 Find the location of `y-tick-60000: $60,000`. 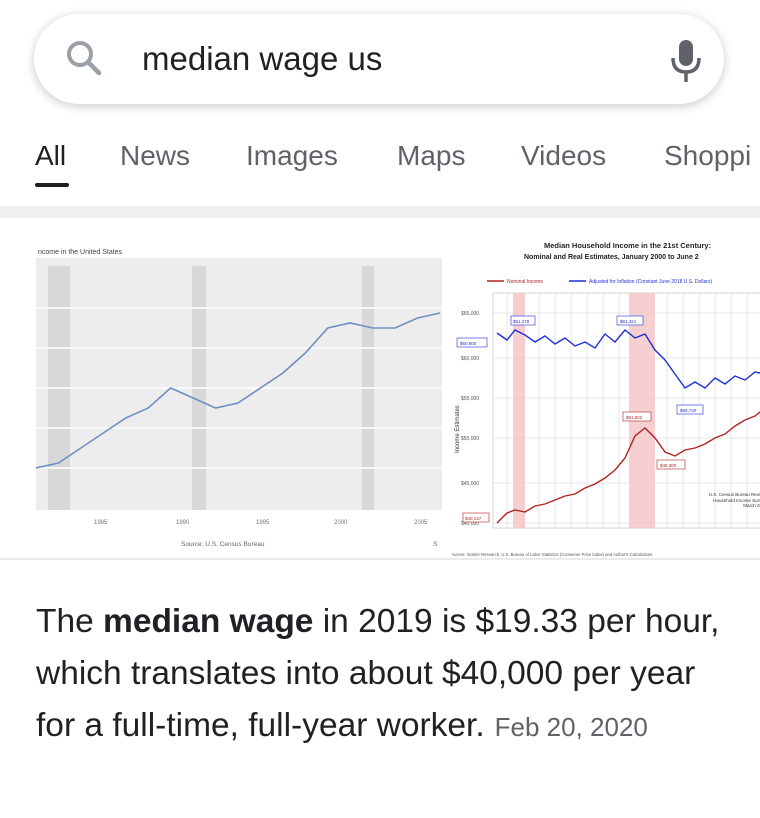

y-tick-60000: $60,000 is located at coordinates (470, 359).